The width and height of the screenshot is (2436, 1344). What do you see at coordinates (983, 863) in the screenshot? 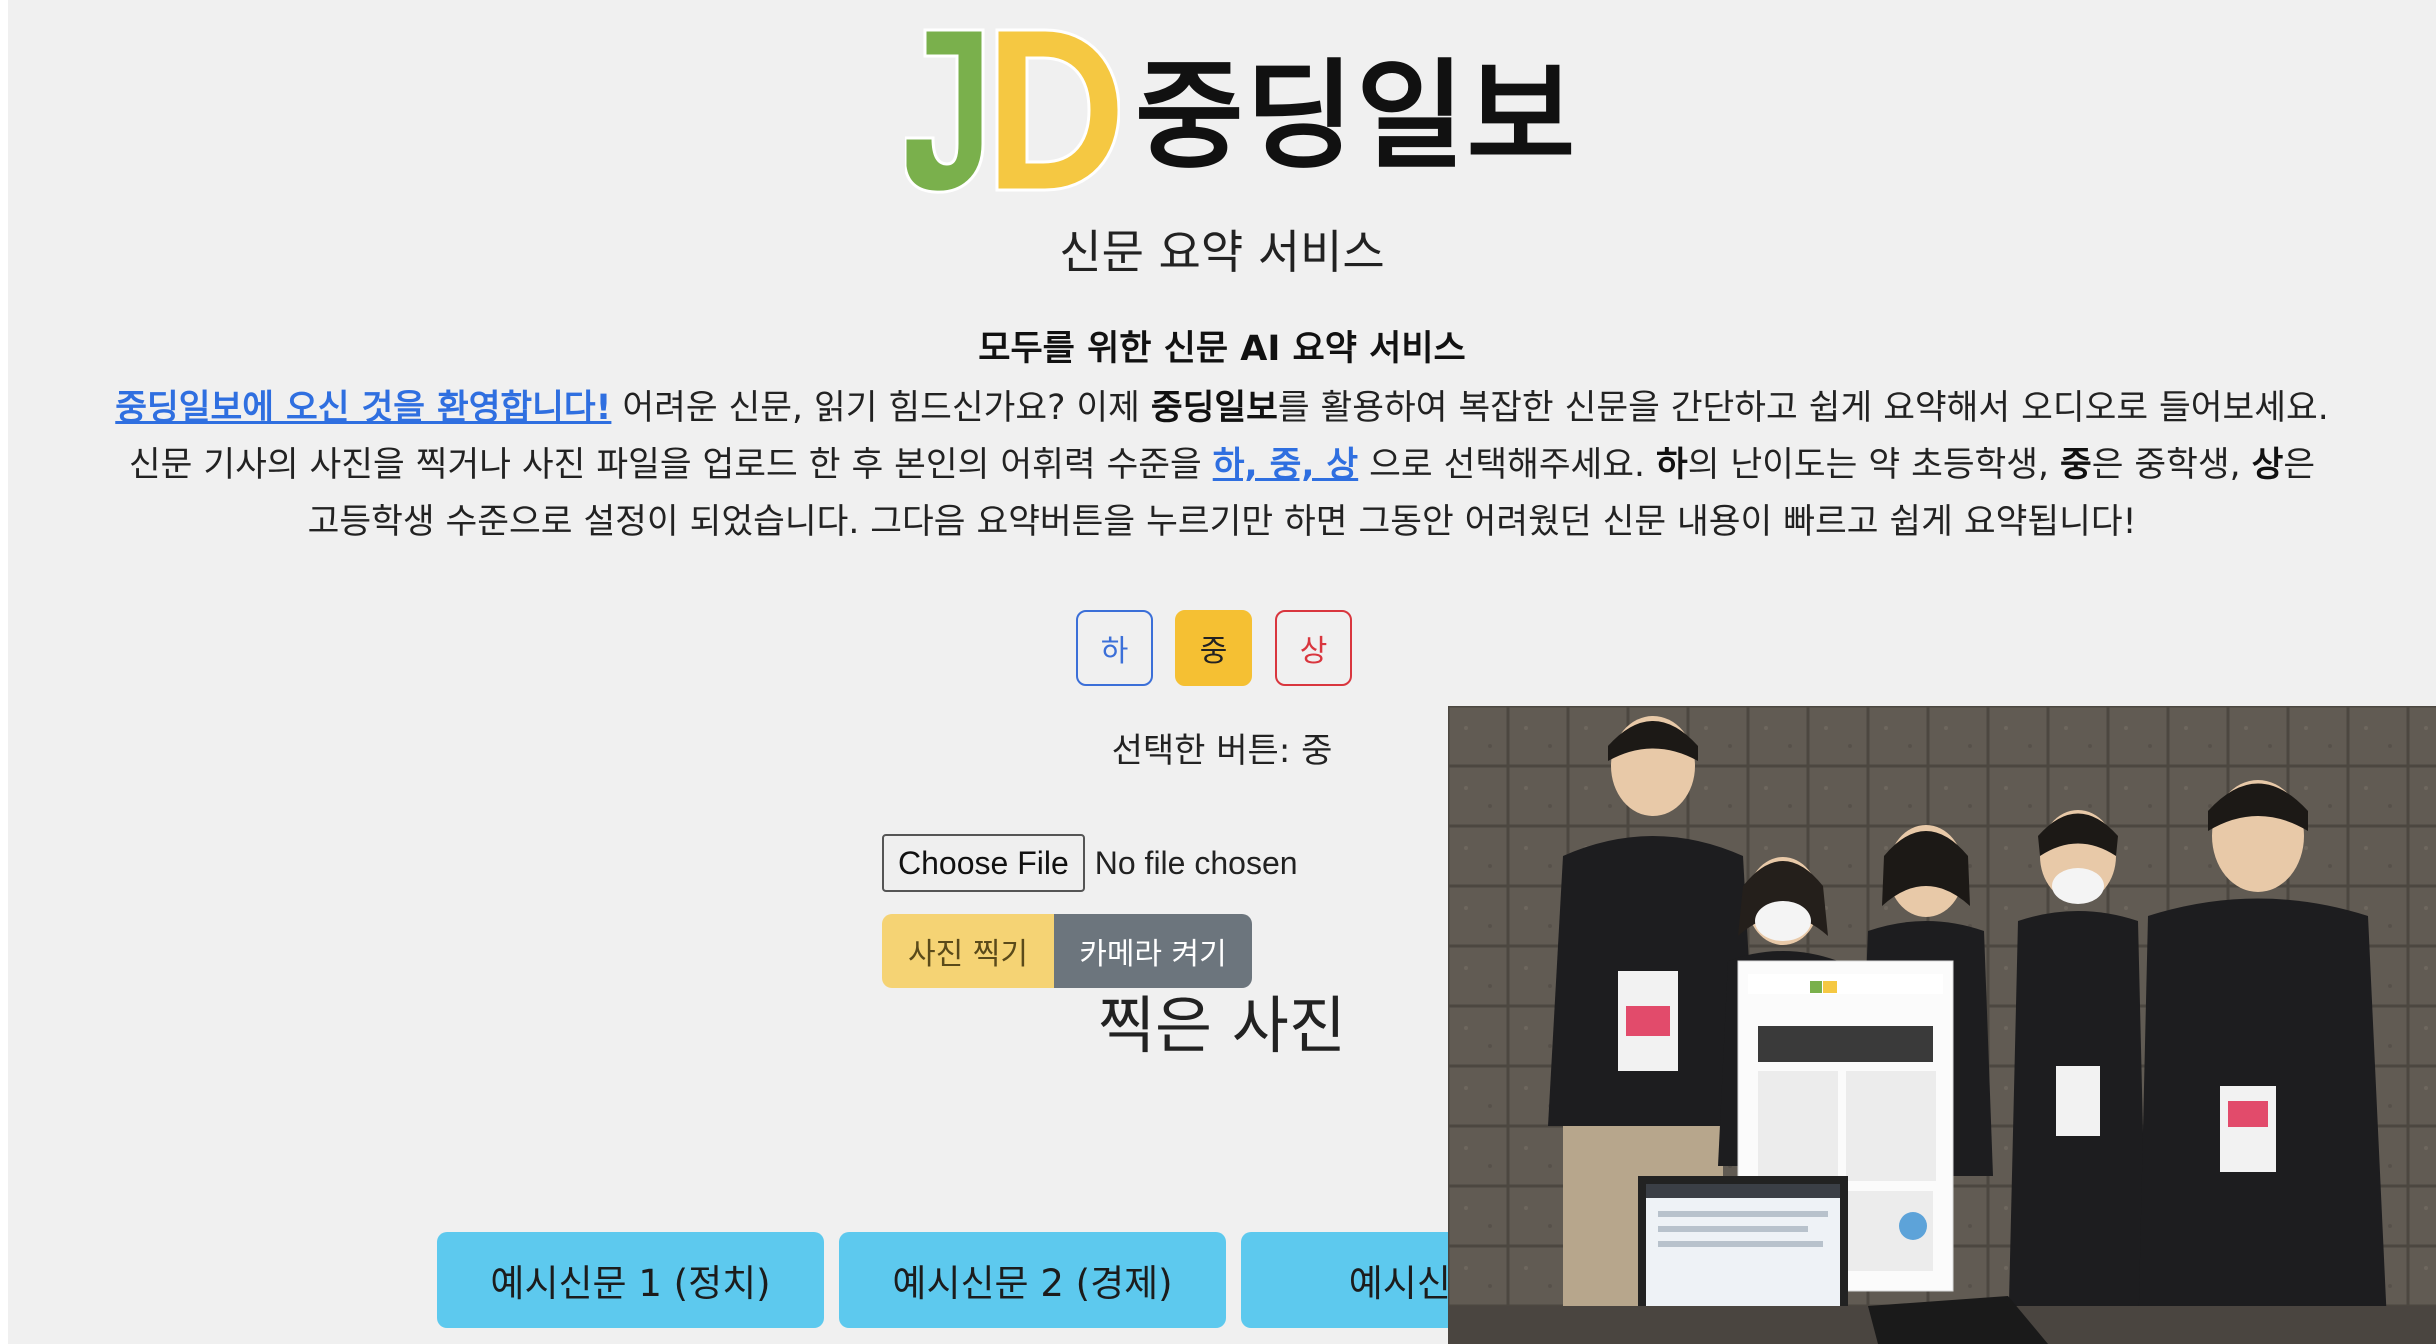
I see `choose-file-button: Choose File` at bounding box center [983, 863].